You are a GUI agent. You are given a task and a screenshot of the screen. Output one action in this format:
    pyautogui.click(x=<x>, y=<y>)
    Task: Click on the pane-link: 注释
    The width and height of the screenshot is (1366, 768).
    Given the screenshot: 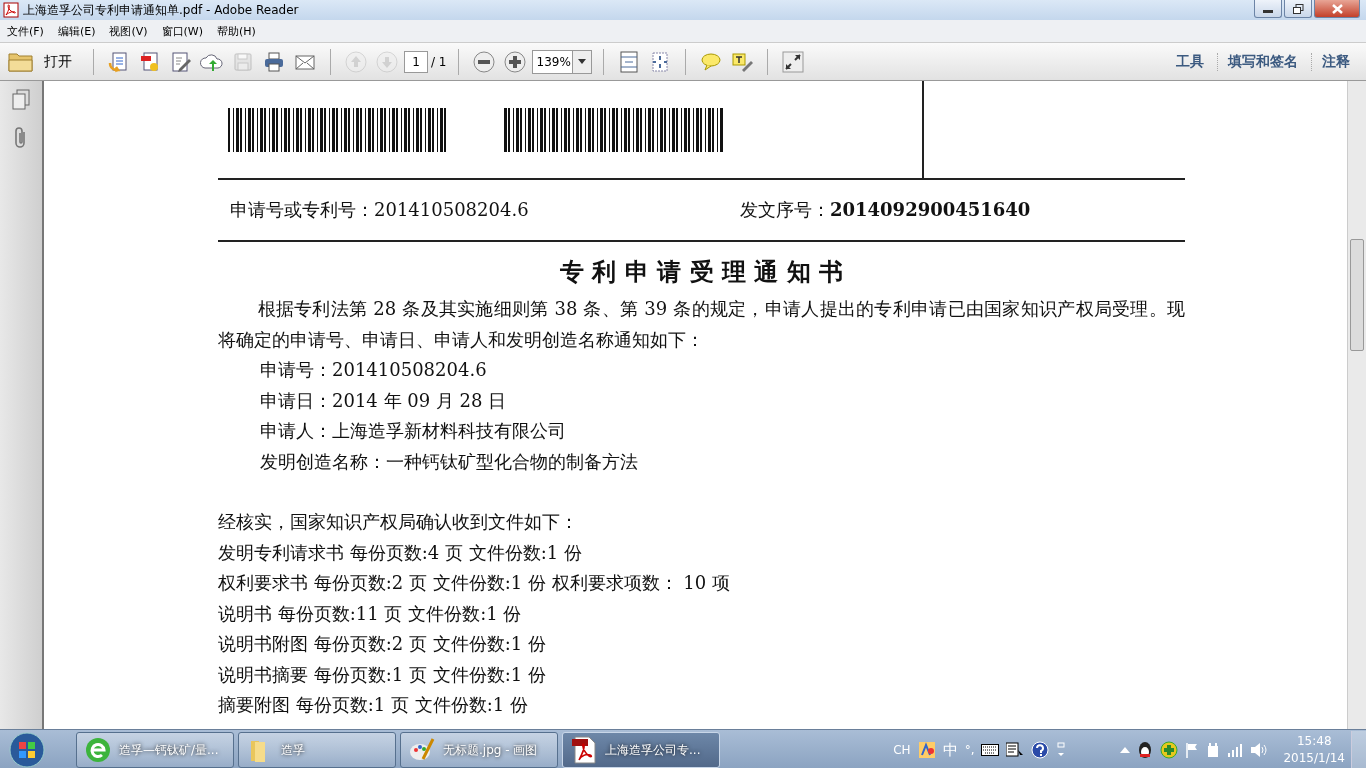 What is the action you would take?
    pyautogui.click(x=1335, y=61)
    